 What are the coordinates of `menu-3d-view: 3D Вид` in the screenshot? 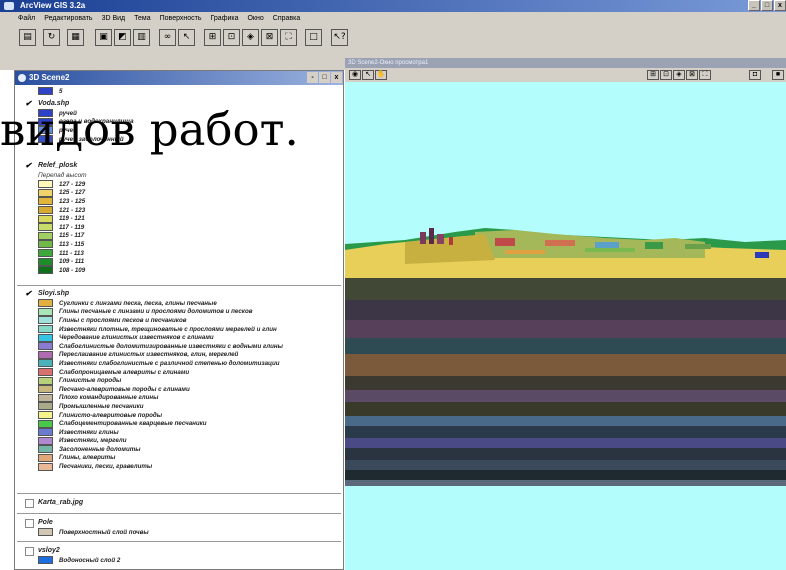 It's located at (114, 19).